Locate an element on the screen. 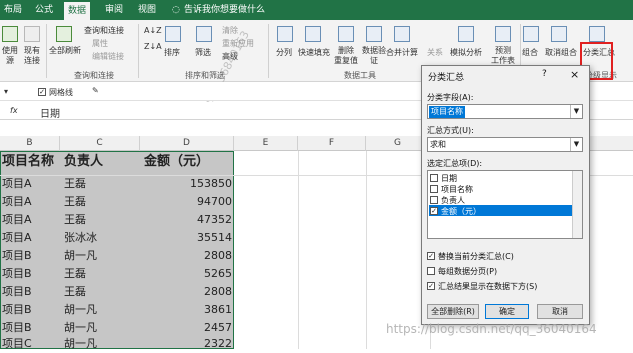 This screenshot has height=353, width=633. cancel-button: 取消 is located at coordinates (560, 311).